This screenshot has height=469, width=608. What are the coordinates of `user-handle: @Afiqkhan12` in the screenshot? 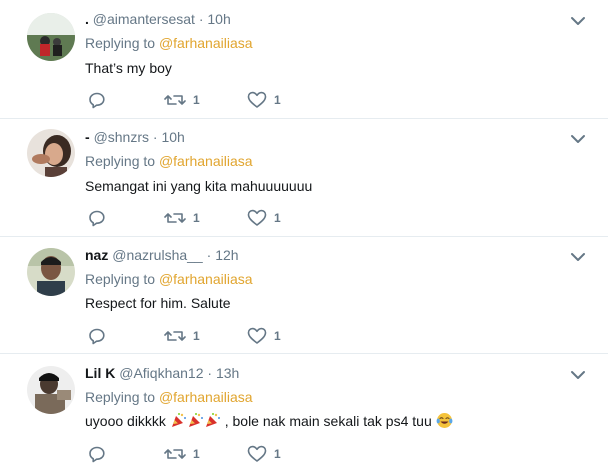 It's located at (161, 373).